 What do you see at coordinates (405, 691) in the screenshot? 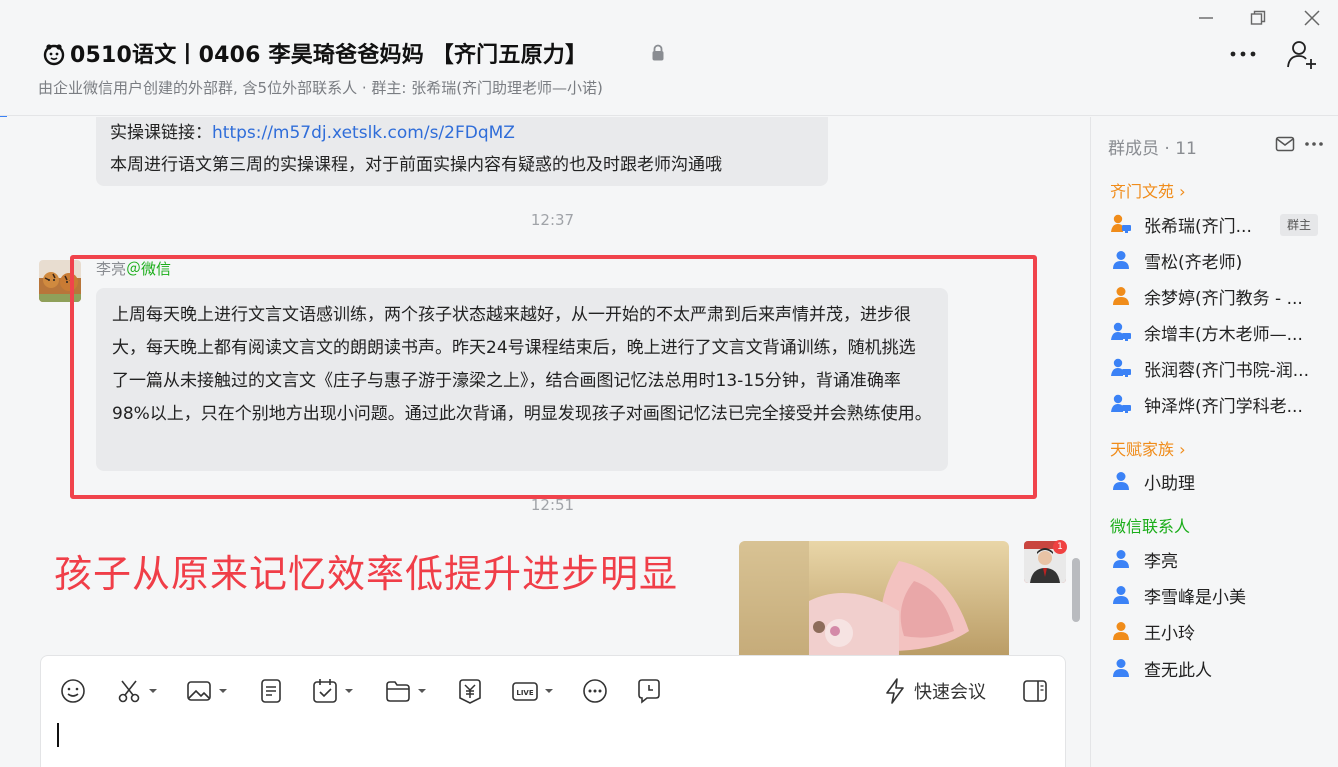
I see `file-button` at bounding box center [405, 691].